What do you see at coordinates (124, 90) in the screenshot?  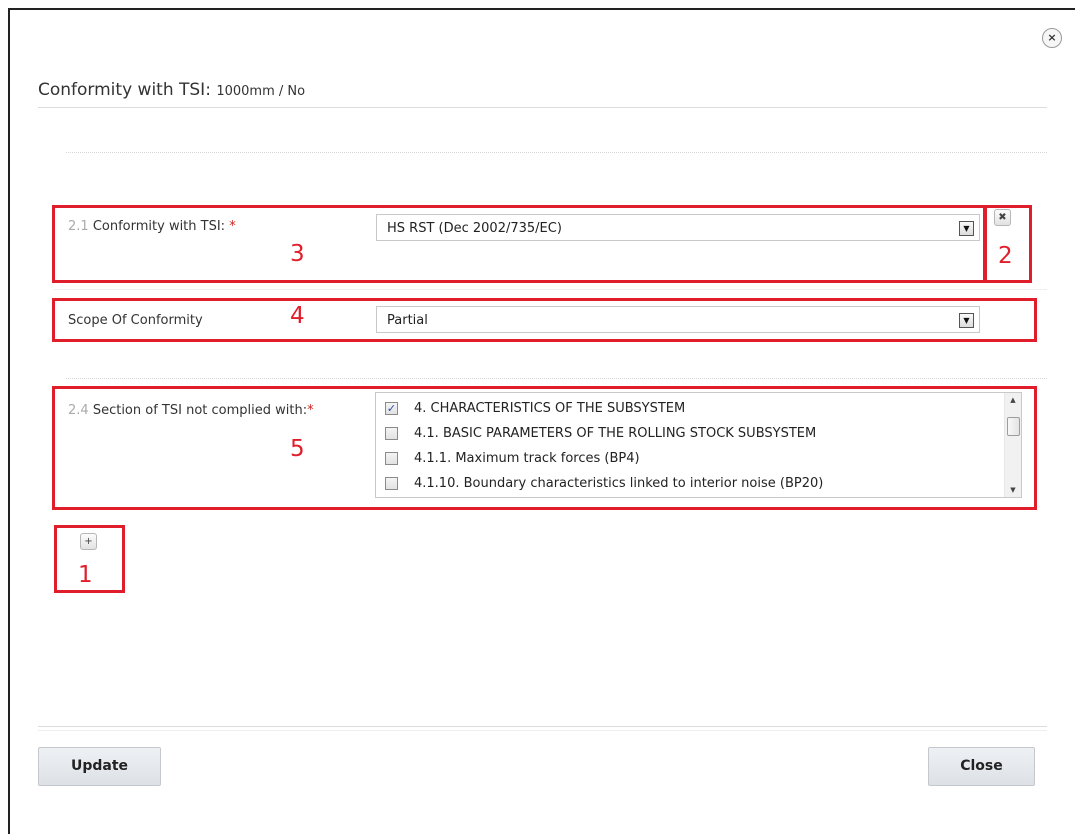 I see `dialog-title-text: Conformity with TSI:` at bounding box center [124, 90].